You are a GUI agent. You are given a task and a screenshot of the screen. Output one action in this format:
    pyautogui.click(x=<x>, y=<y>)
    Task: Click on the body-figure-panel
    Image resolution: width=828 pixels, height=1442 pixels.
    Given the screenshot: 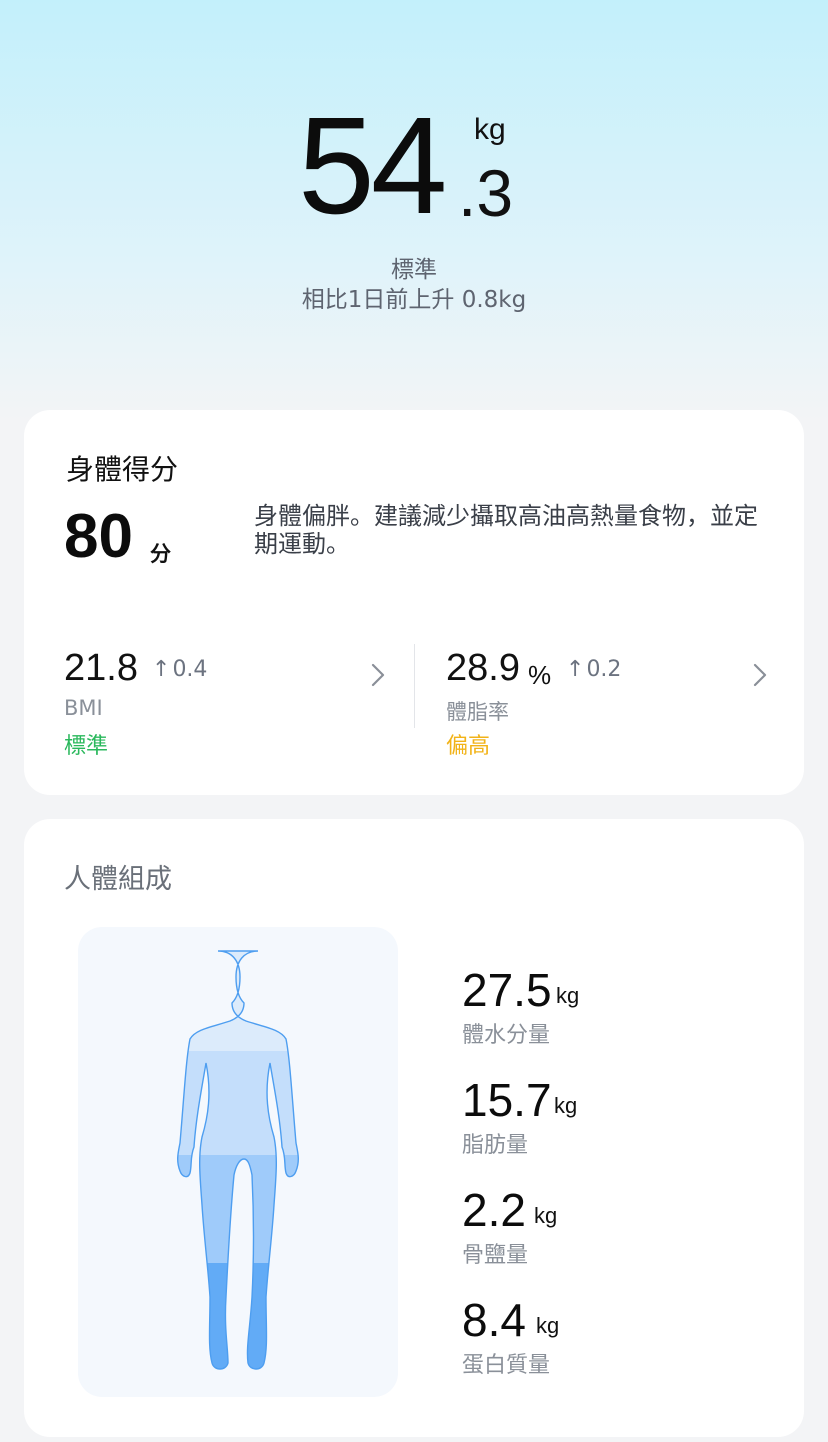 What is the action you would take?
    pyautogui.click(x=238, y=1162)
    